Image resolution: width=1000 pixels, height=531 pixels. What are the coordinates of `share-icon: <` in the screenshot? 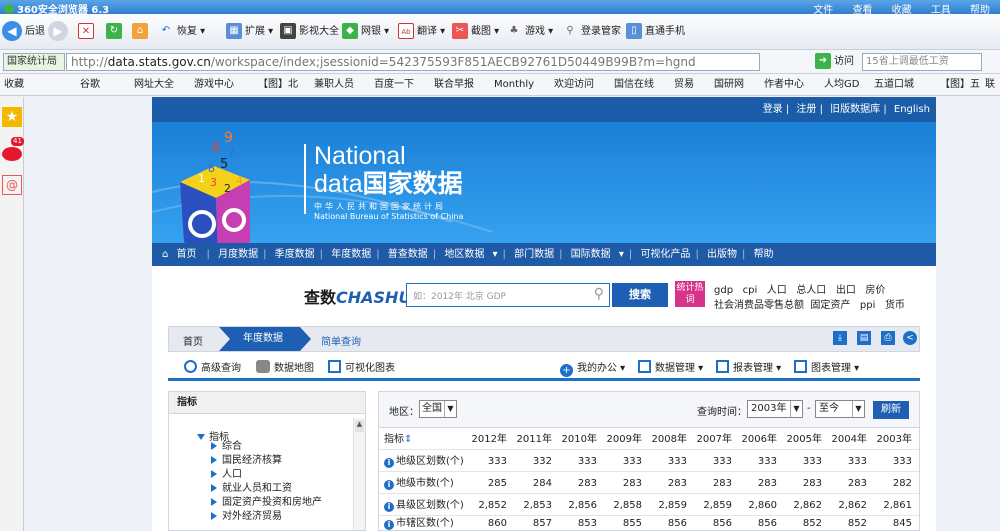 It's located at (910, 338).